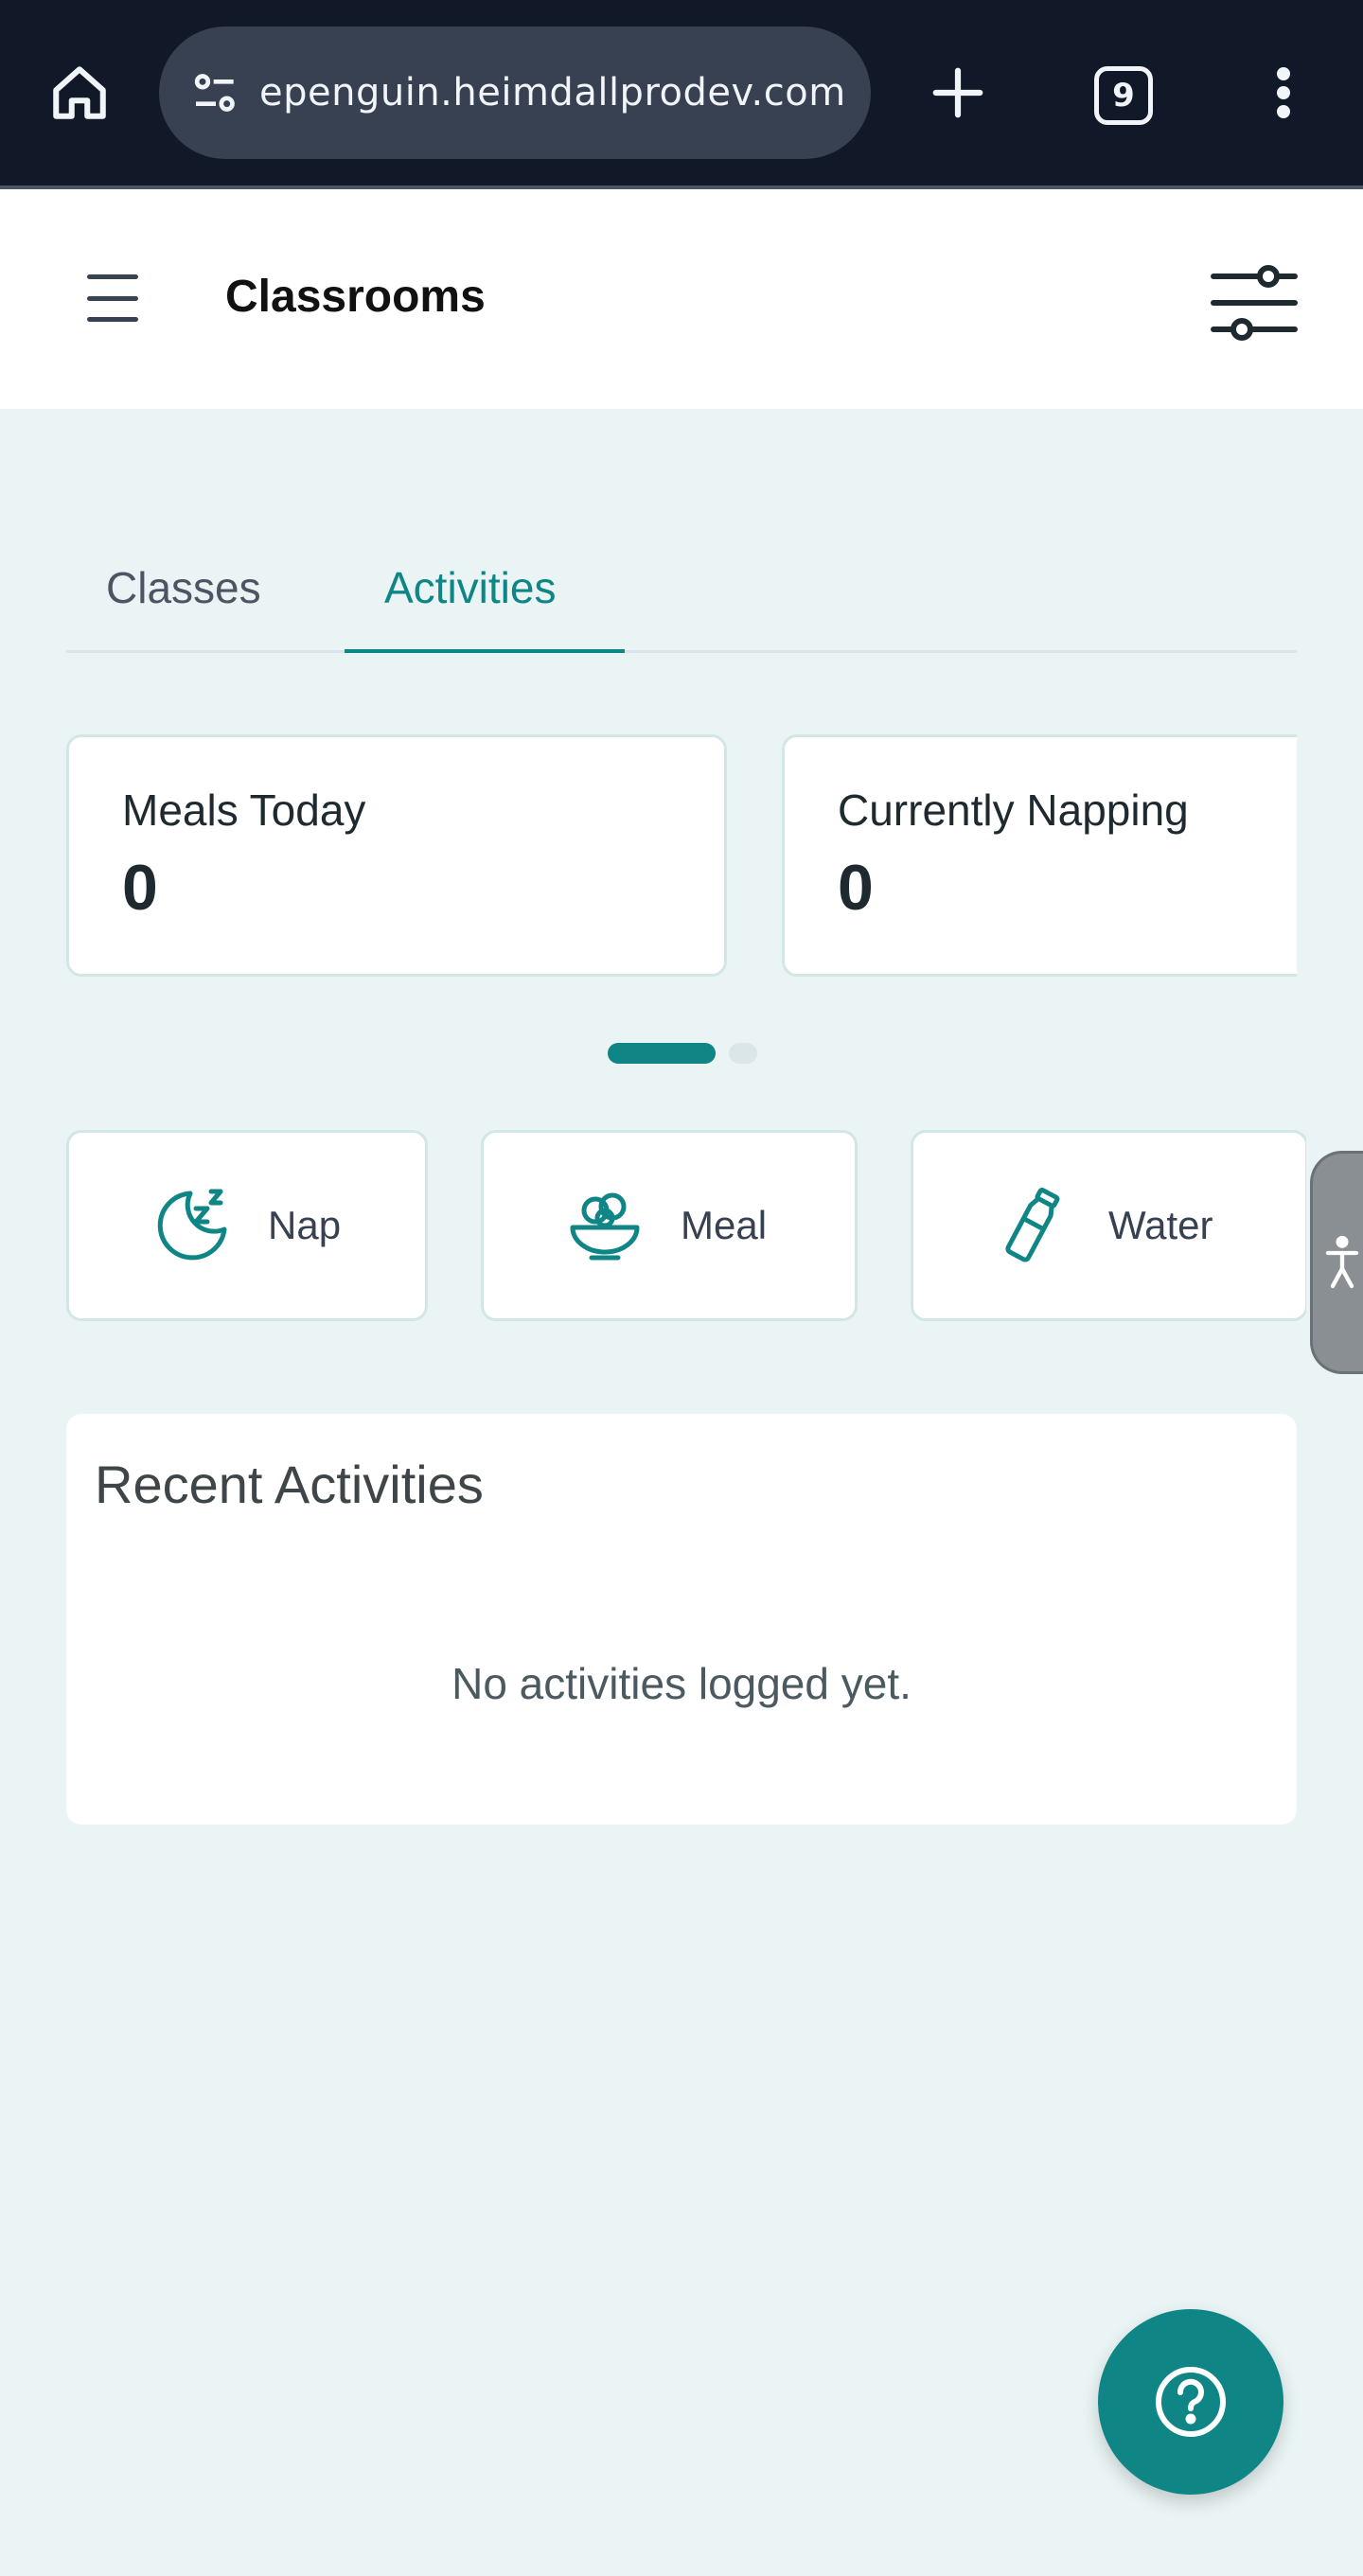 The width and height of the screenshot is (1363, 2576). What do you see at coordinates (485, 651) in the screenshot?
I see `active-tab-indicator` at bounding box center [485, 651].